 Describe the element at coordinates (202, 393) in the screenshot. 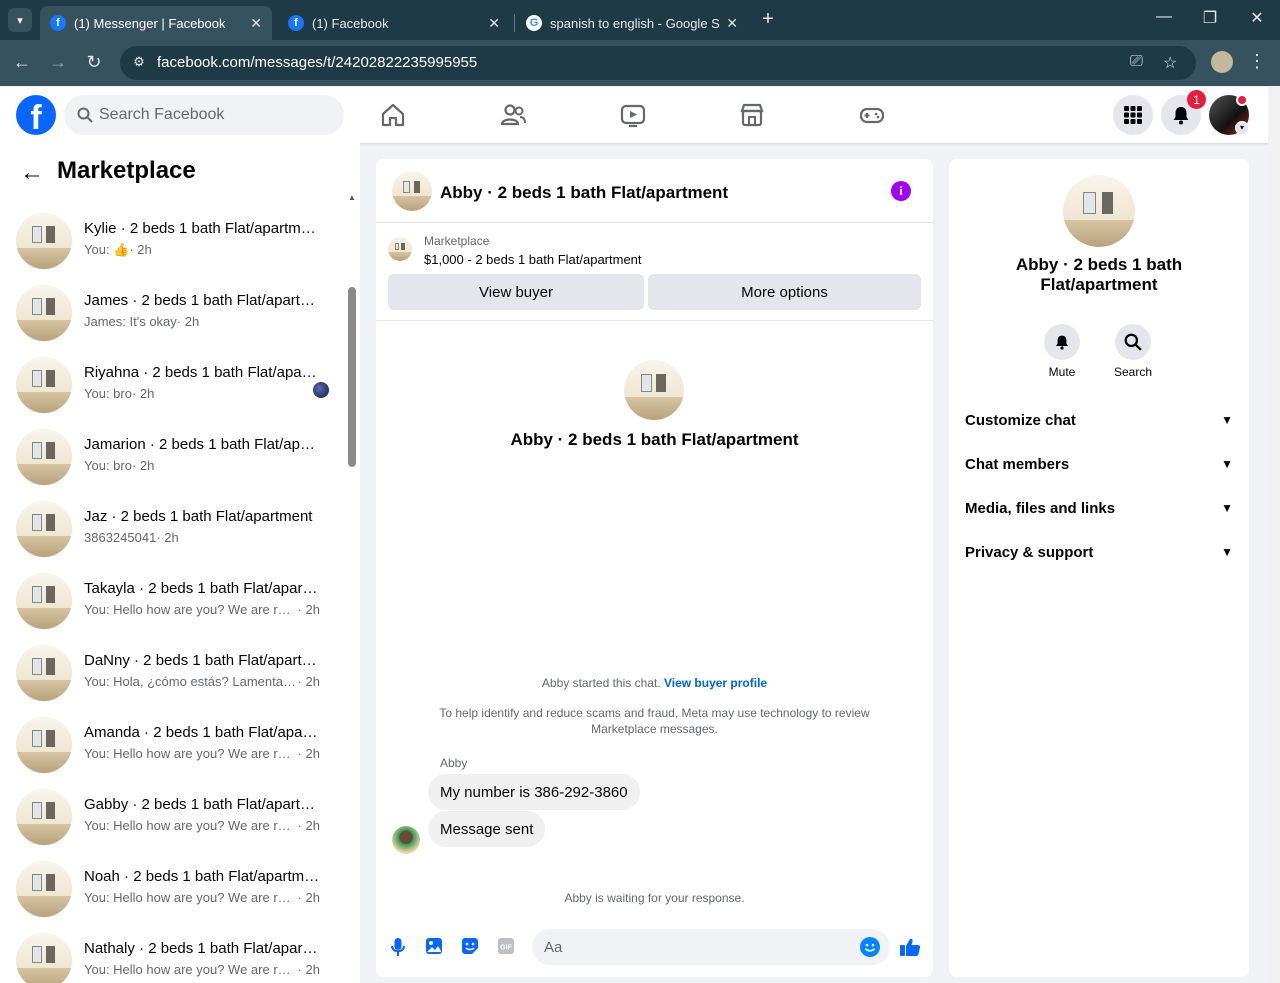

I see `conversation-preview: You: bro · 2h` at that location.